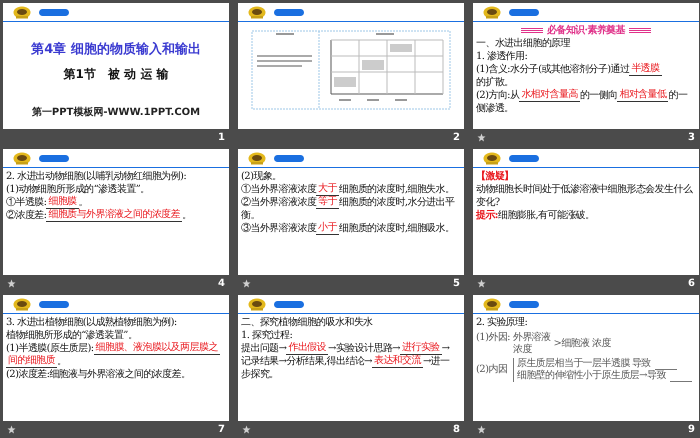 This screenshot has width=700, height=438. I want to click on slide-number: 2, so click(456, 137).